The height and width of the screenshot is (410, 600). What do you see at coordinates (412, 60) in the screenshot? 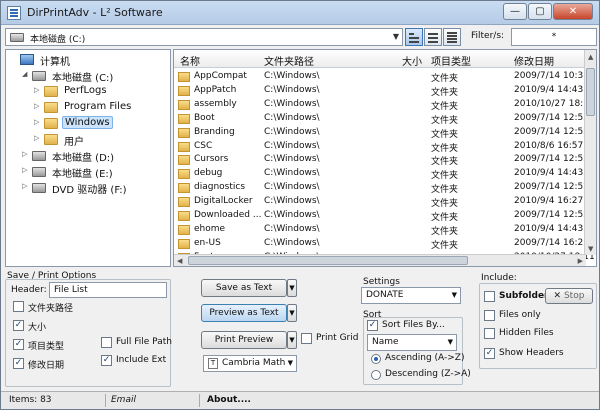
I see `column-header-size: 大小` at bounding box center [412, 60].